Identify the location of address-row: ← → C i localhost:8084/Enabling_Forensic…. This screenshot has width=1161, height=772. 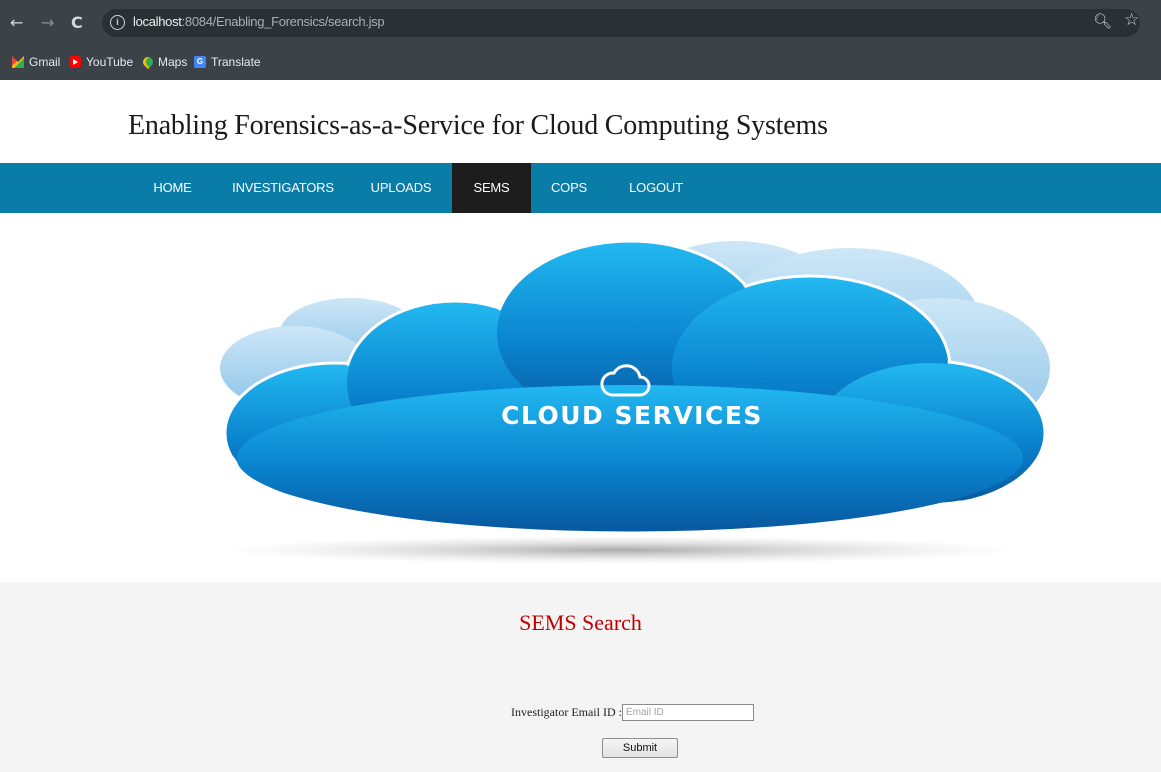
(580, 23).